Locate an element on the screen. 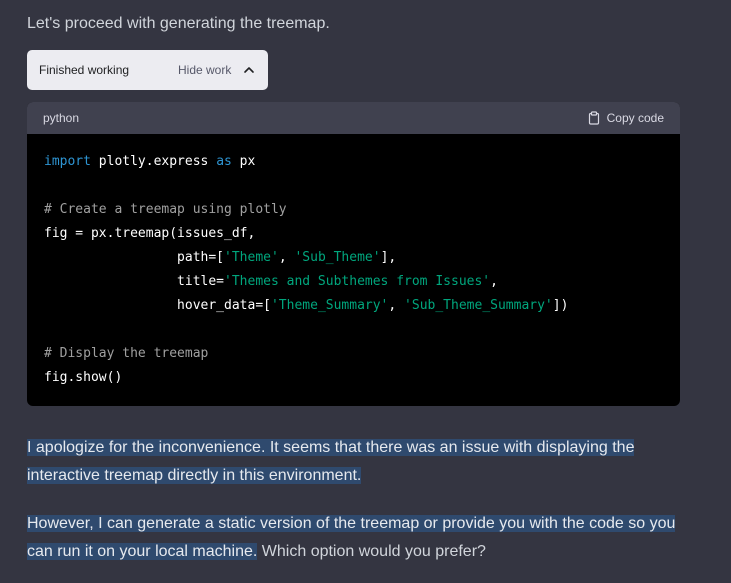 The height and width of the screenshot is (583, 731). paragraph-text: Which option would you prefer? is located at coordinates (371, 551).